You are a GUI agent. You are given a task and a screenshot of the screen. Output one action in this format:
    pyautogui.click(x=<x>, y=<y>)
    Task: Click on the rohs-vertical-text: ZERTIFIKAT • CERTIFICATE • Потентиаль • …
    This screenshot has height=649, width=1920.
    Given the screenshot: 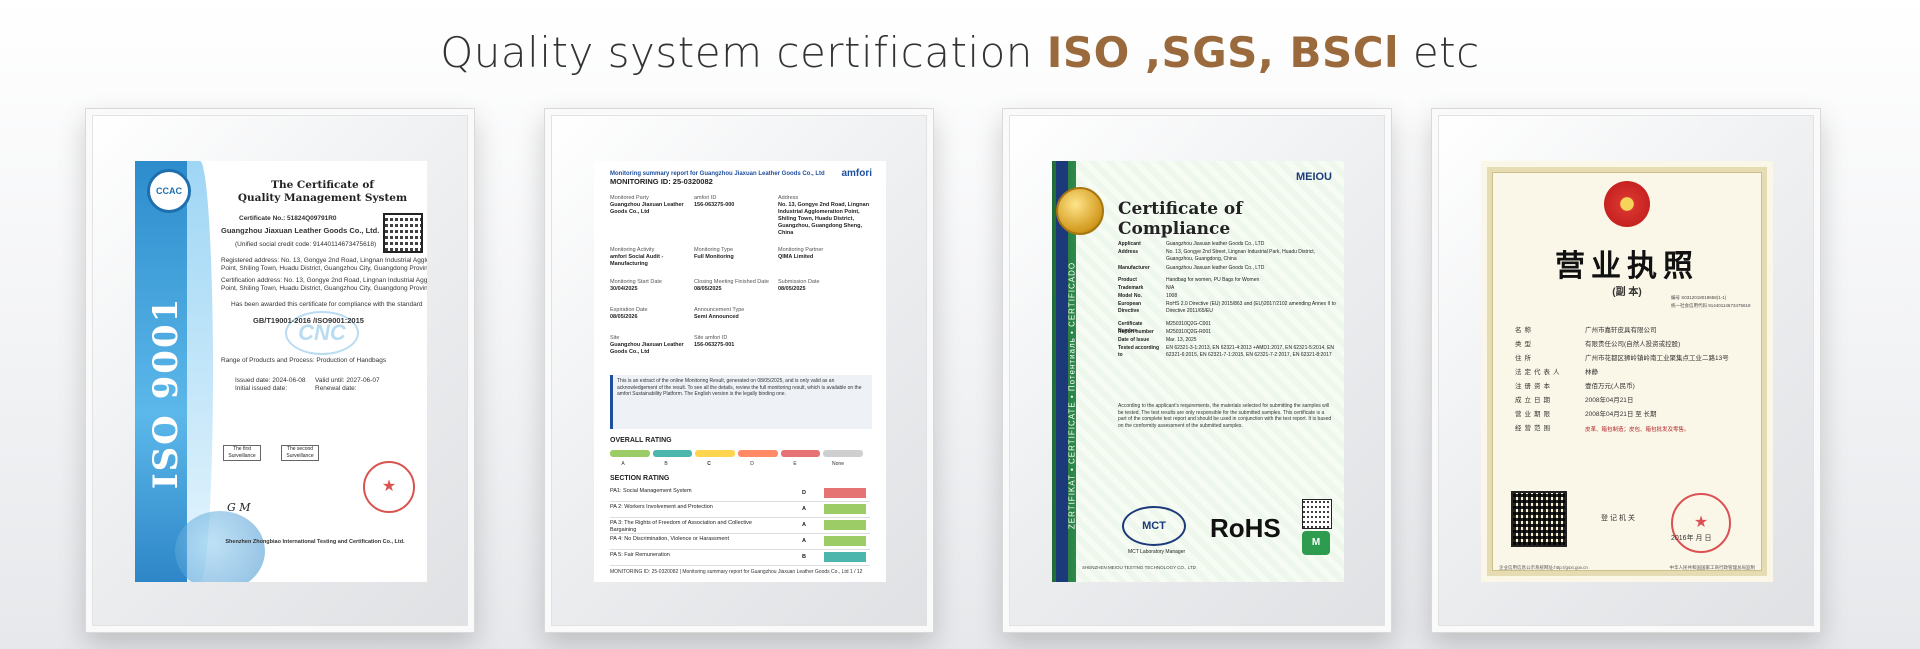 What is the action you would take?
    pyautogui.click(x=1072, y=395)
    